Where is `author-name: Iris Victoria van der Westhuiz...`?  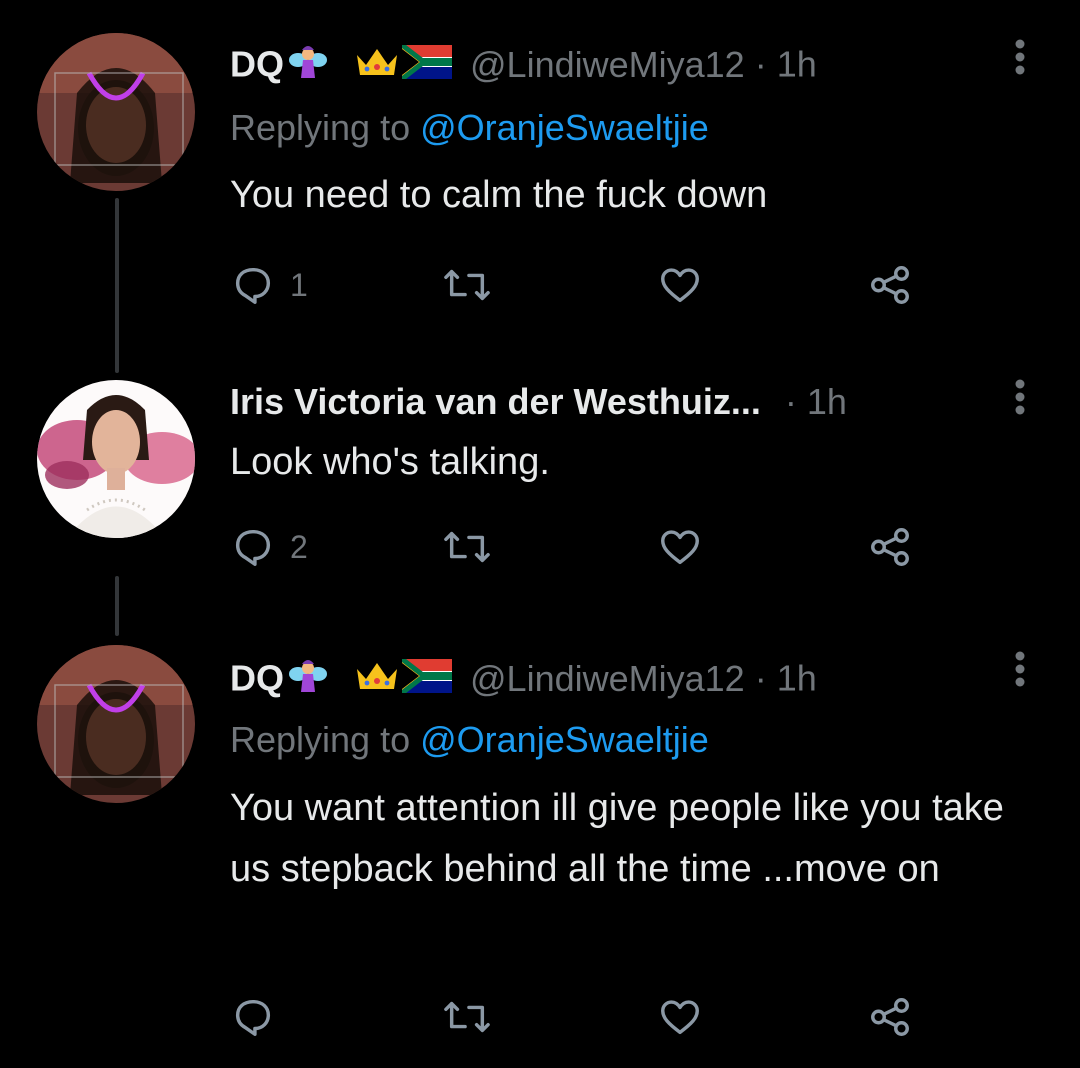 author-name: Iris Victoria van der Westhuiz... is located at coordinates (495, 401).